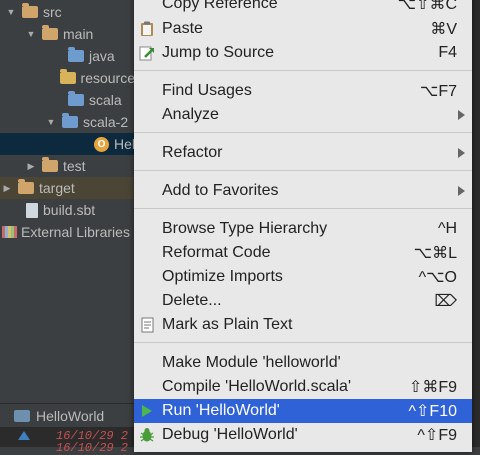 The width and height of the screenshot is (480, 455). I want to click on console-line: 16/10/29 2, so click(92, 448).